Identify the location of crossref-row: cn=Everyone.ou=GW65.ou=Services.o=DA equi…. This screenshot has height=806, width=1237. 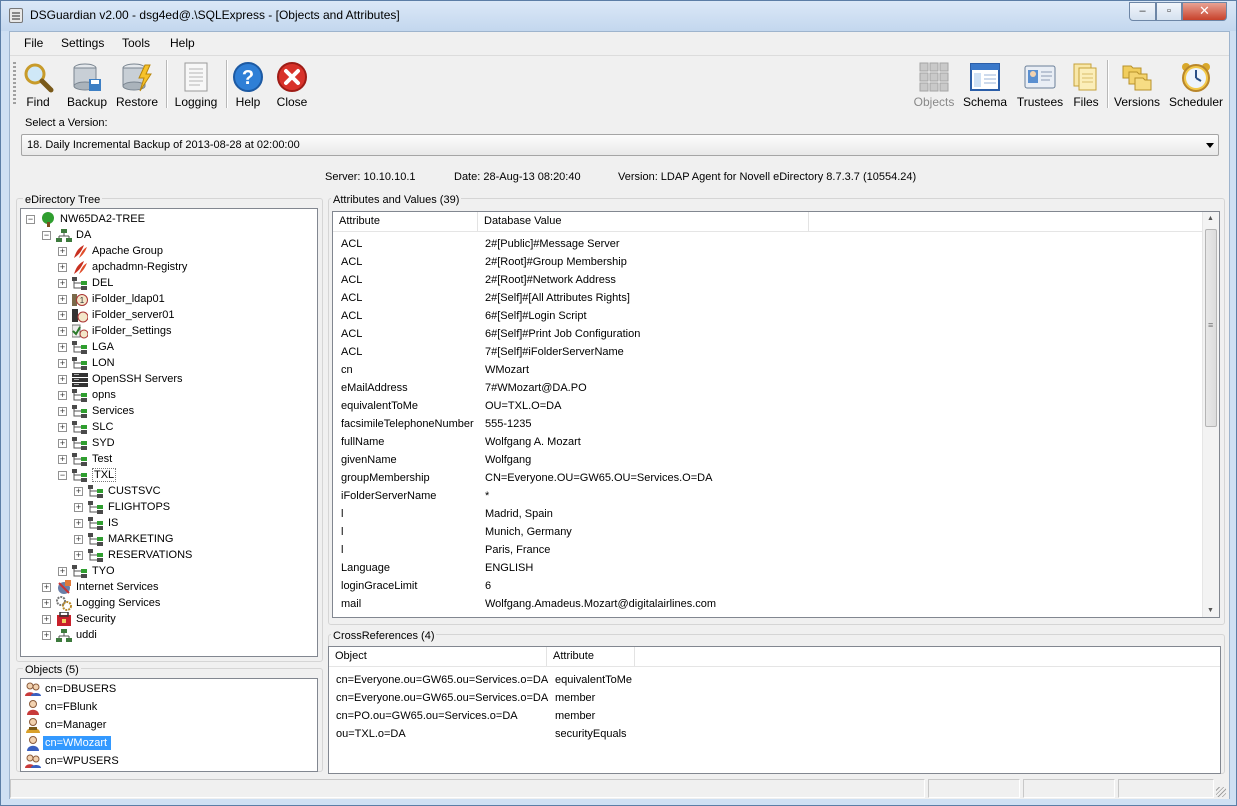
(774, 680).